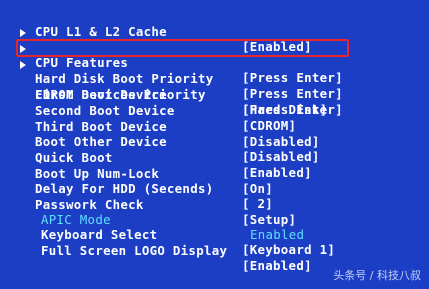 The height and width of the screenshot is (289, 429). I want to click on setting-value: [Keyboard 1], so click(288, 249).